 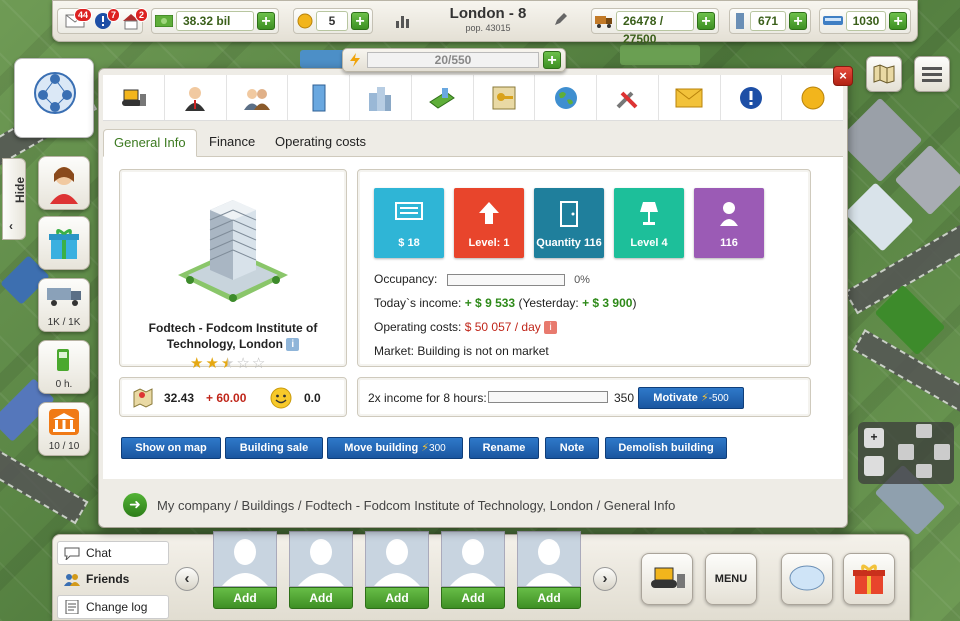 I want to click on energy-bar: 20/550 +, so click(x=454, y=60).